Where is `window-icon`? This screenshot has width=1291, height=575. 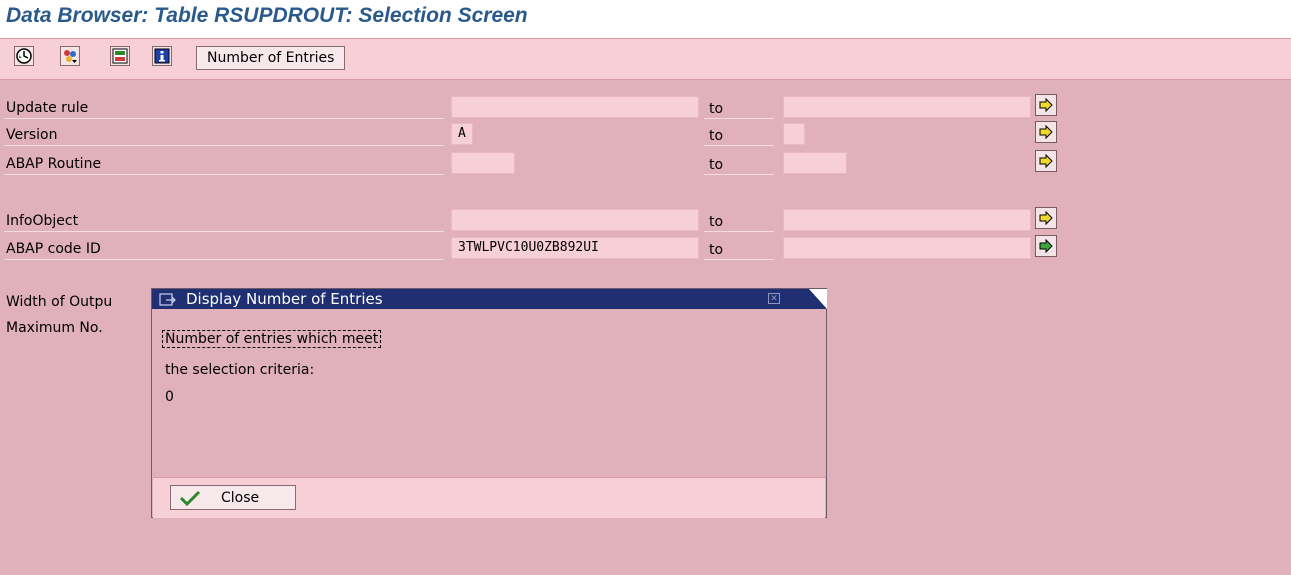
window-icon is located at coordinates (168, 301).